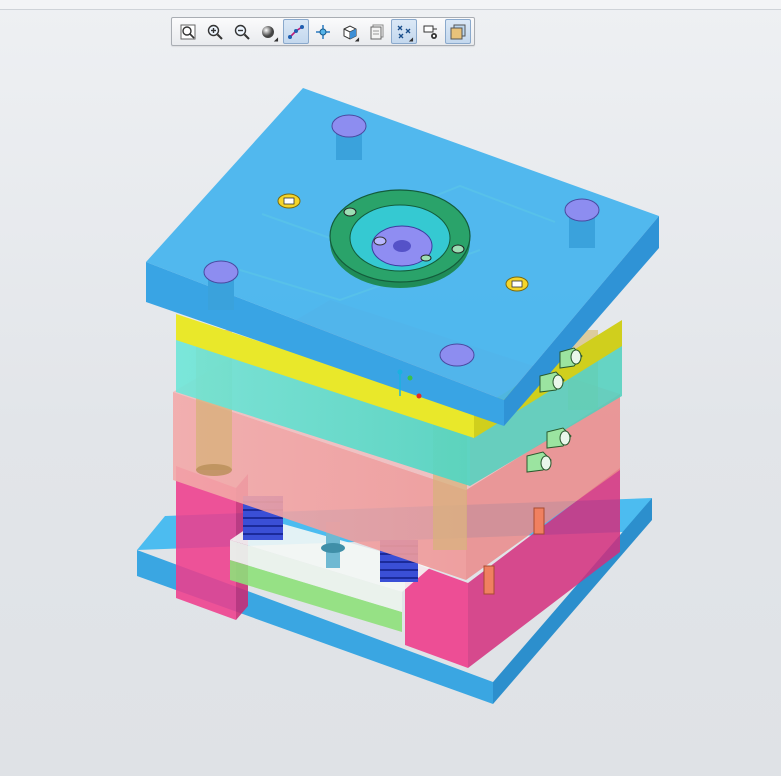 The image size is (781, 776). I want to click on guide-pin-cap-rear-right, so click(582, 223).